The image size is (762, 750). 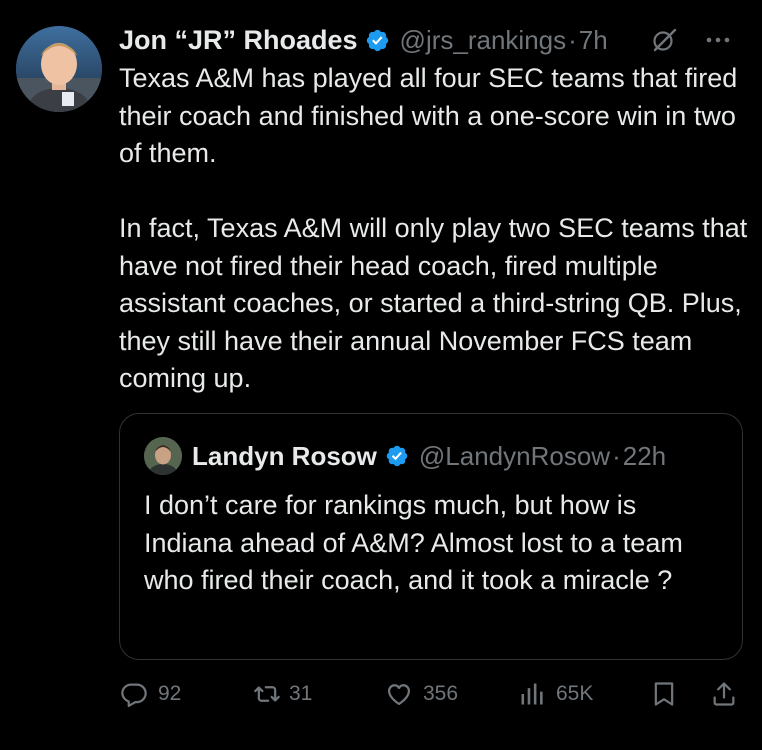 I want to click on reply-count: 92, so click(x=170, y=693).